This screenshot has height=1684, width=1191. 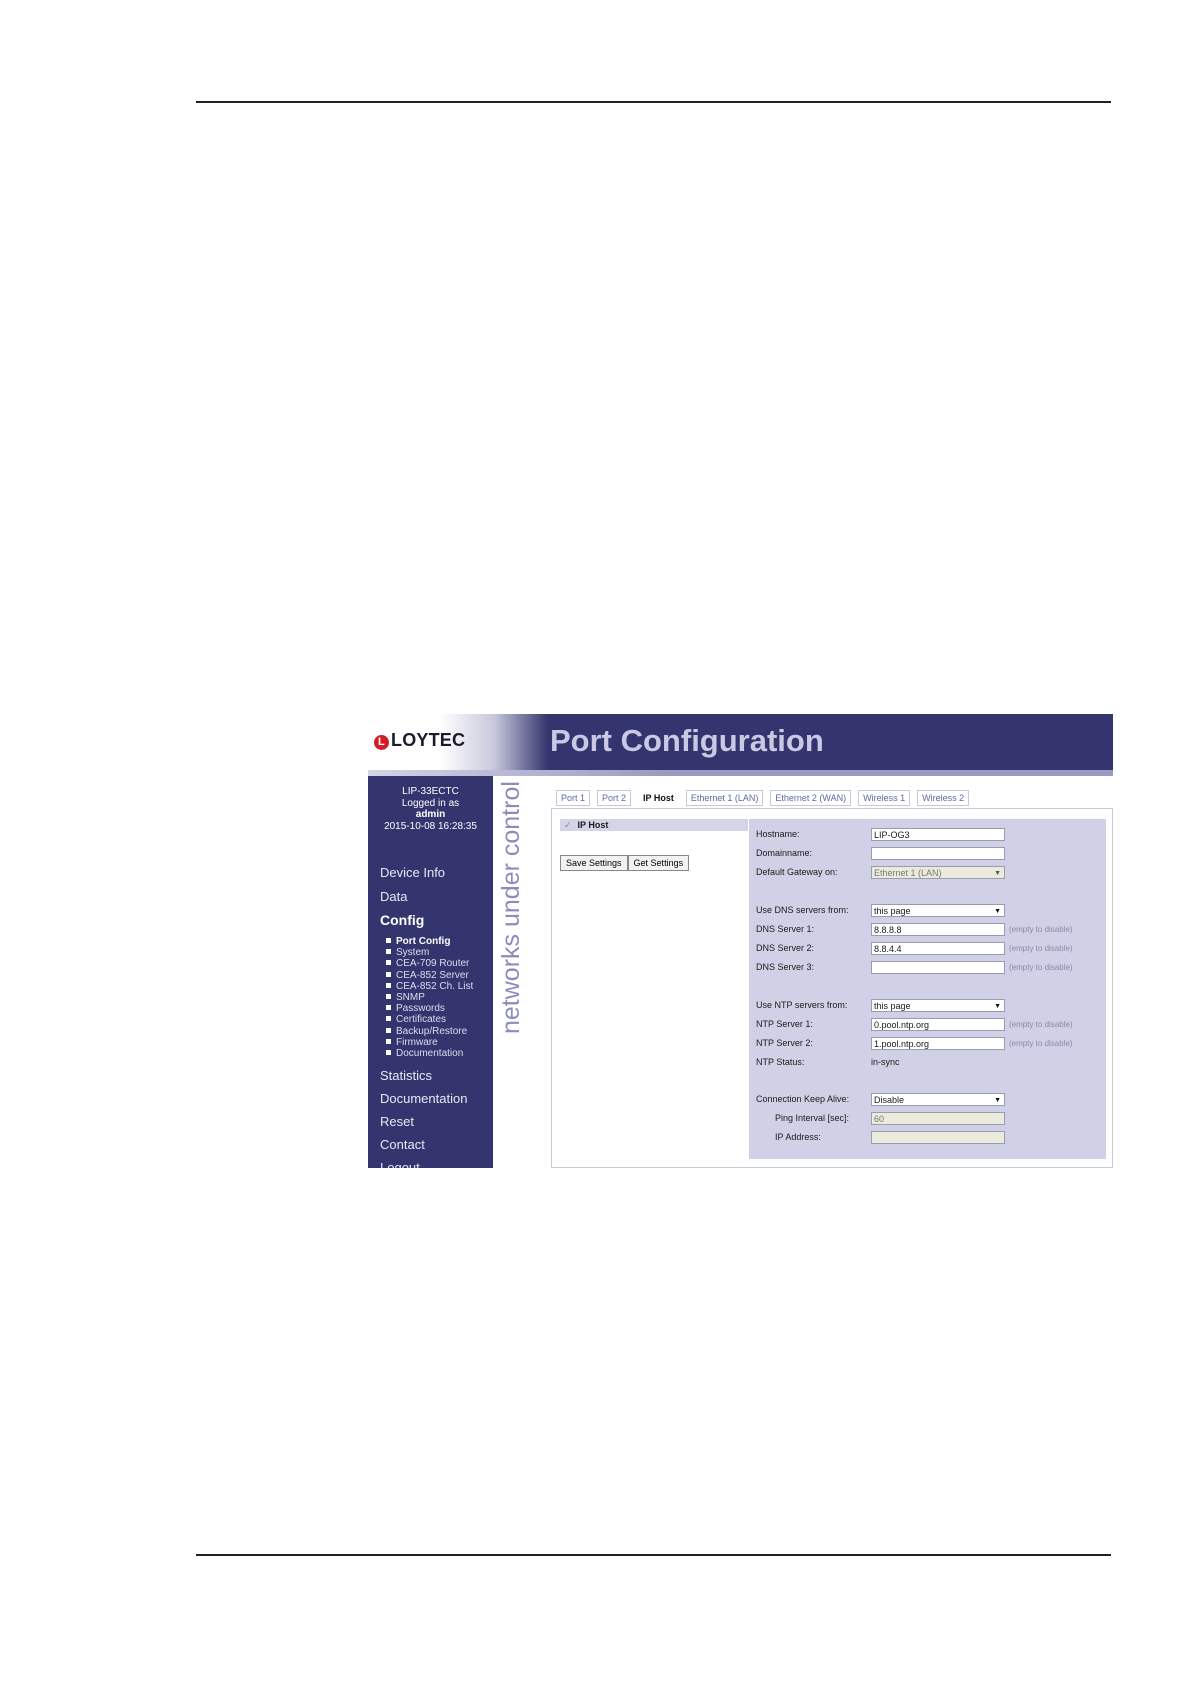 I want to click on ntp-status-value: in-sync, so click(x=885, y=1062).